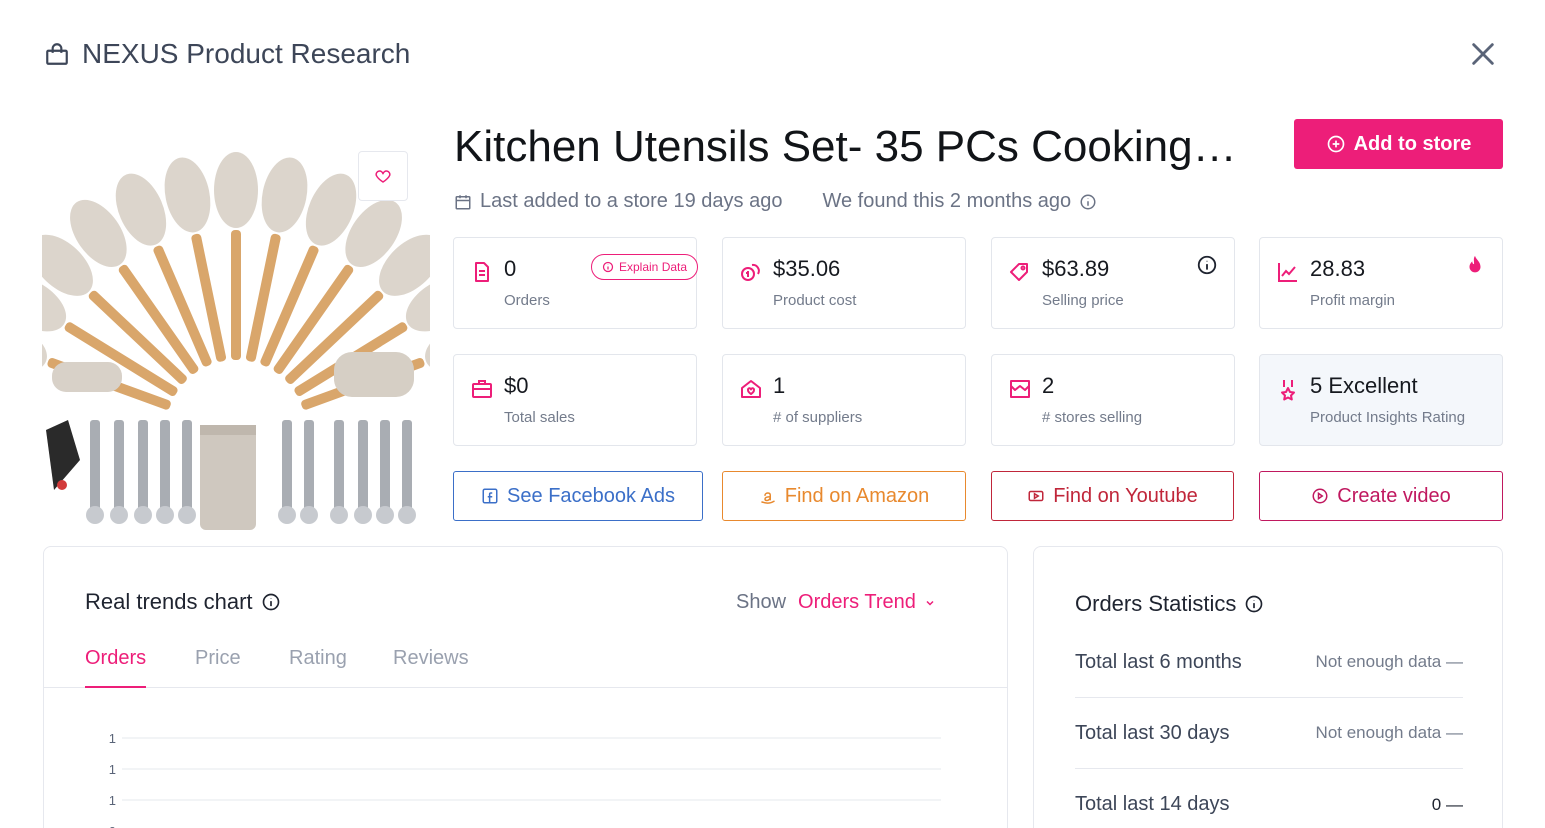 The width and height of the screenshot is (1545, 828). I want to click on favorite-button, so click(383, 176).